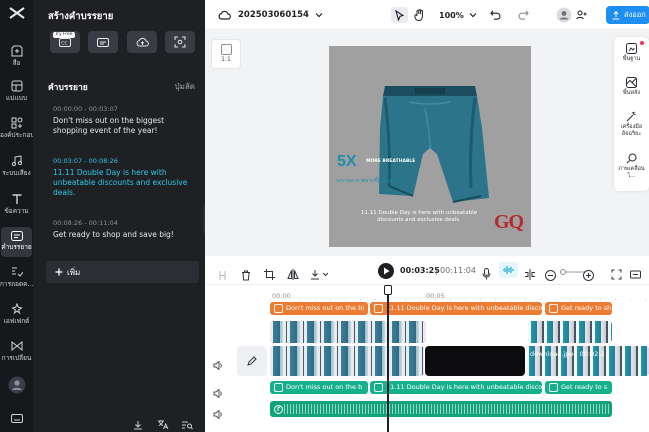 This screenshot has width=649, height=432. I want to click on account-avatar, so click(16, 387).